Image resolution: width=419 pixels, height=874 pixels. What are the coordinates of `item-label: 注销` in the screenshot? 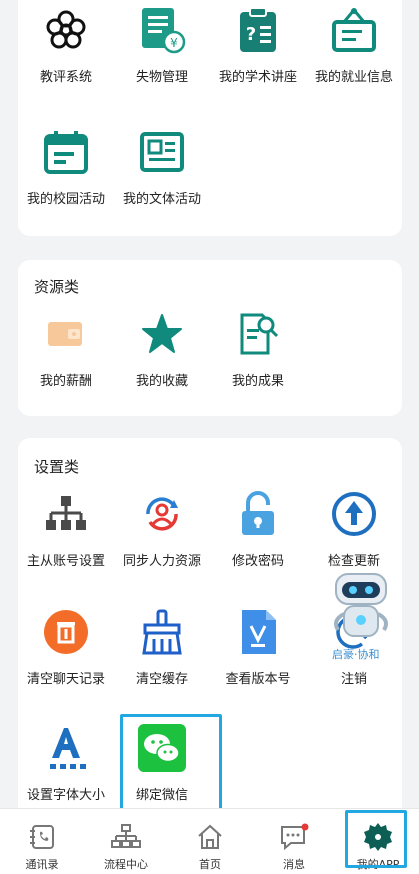 It's located at (353, 679).